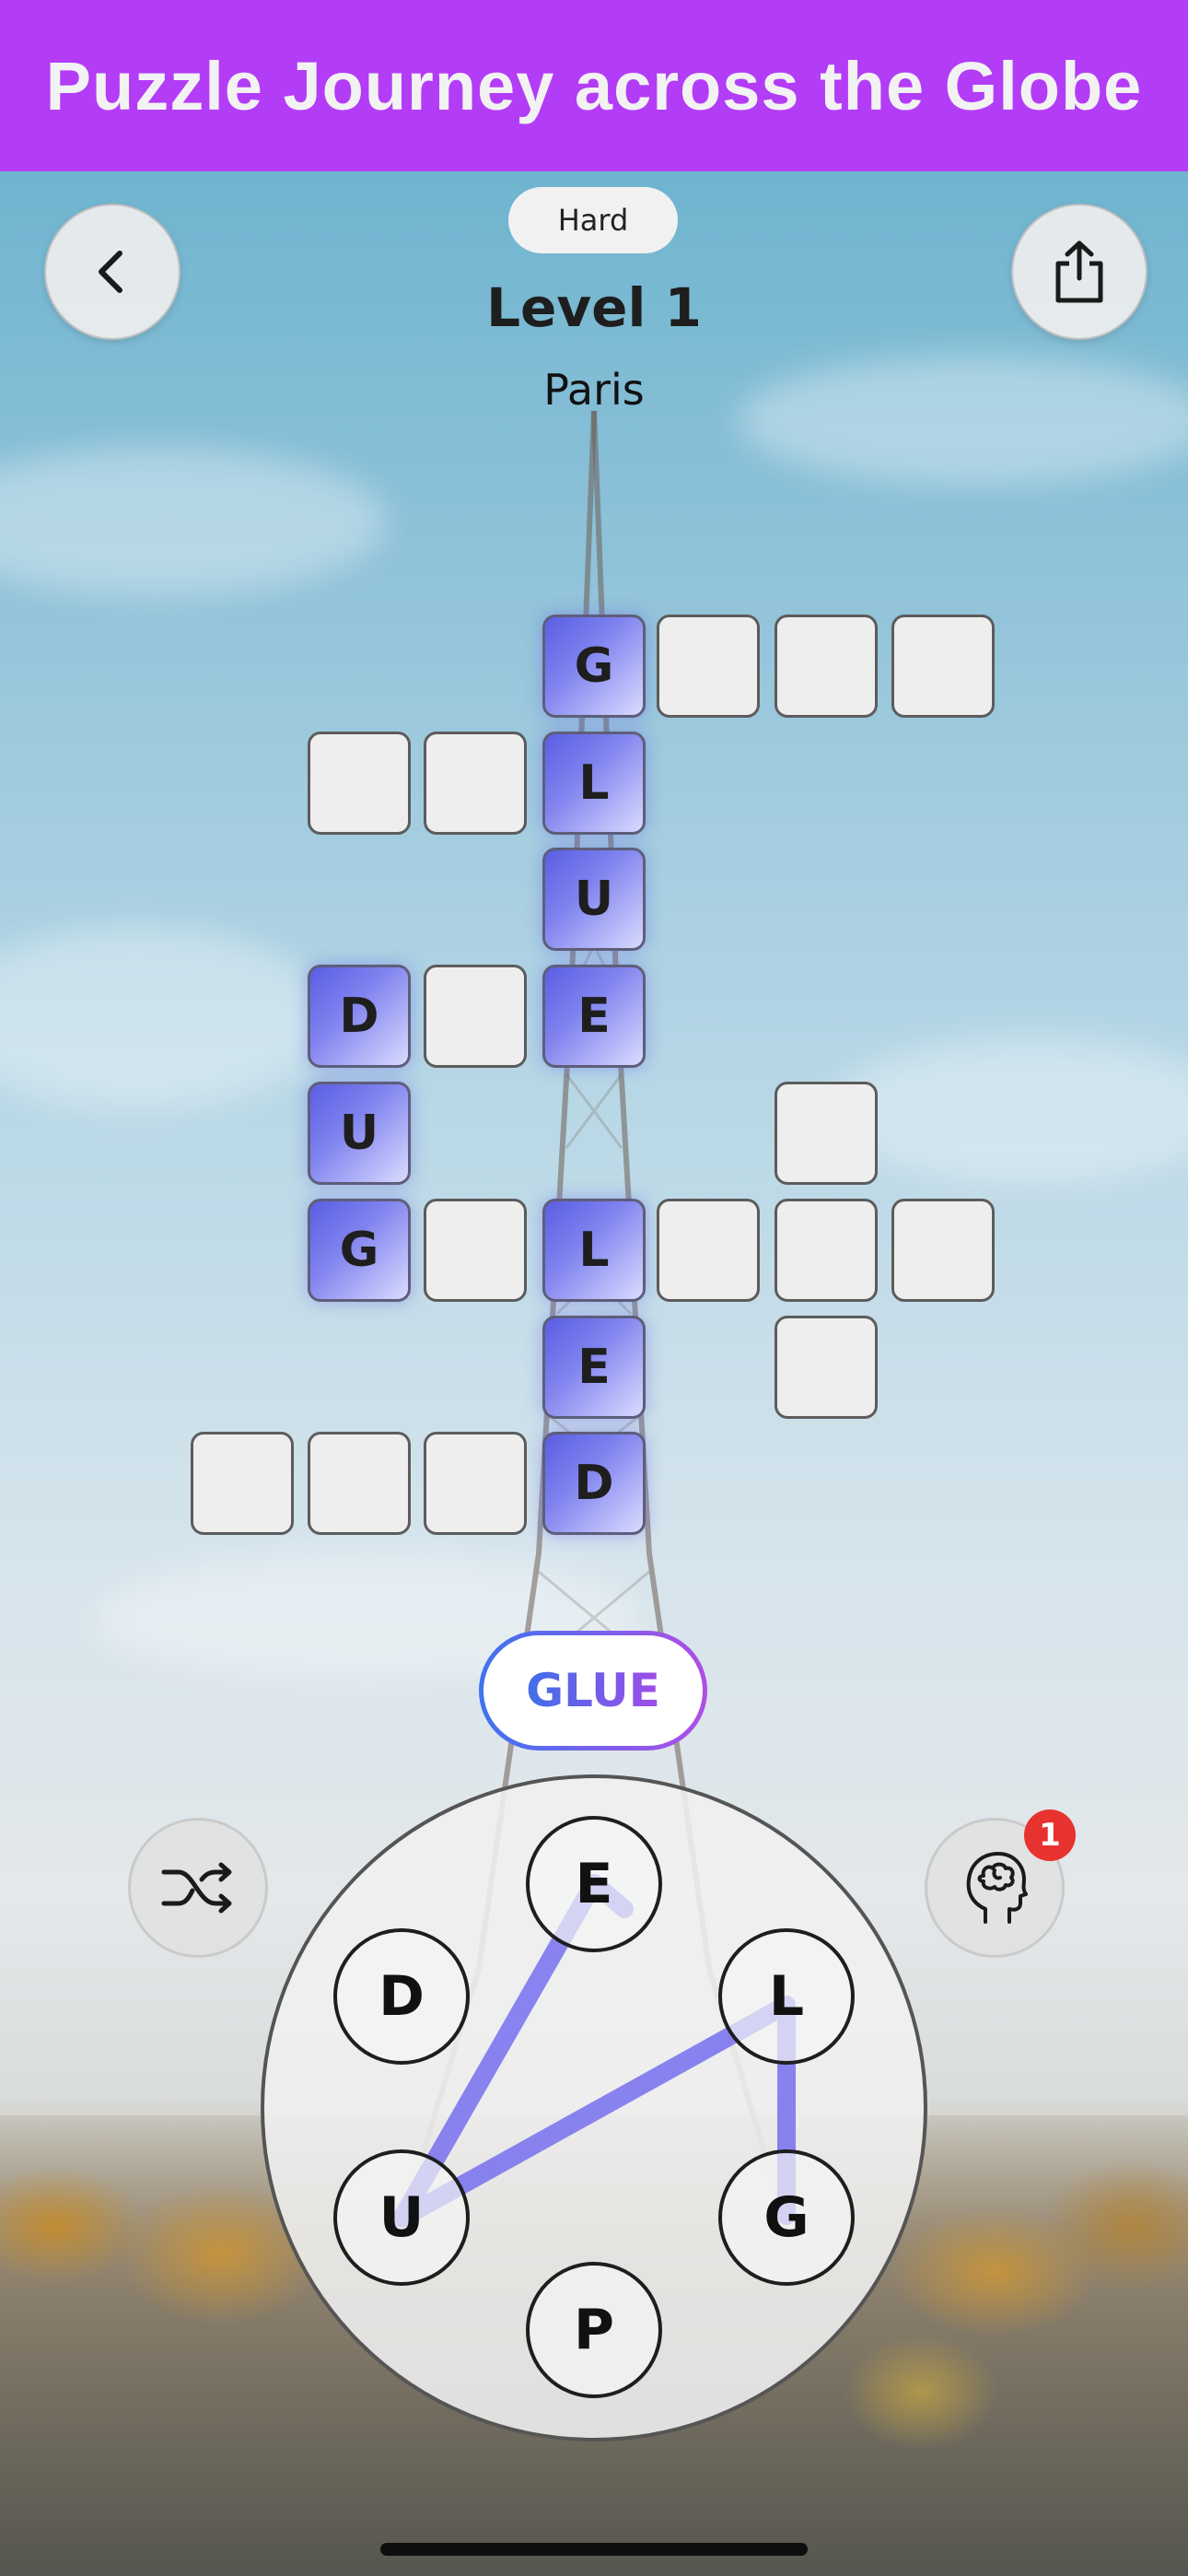 Image resolution: width=1188 pixels, height=2576 pixels. What do you see at coordinates (997, 1888) in the screenshot?
I see `brain-head-icon` at bounding box center [997, 1888].